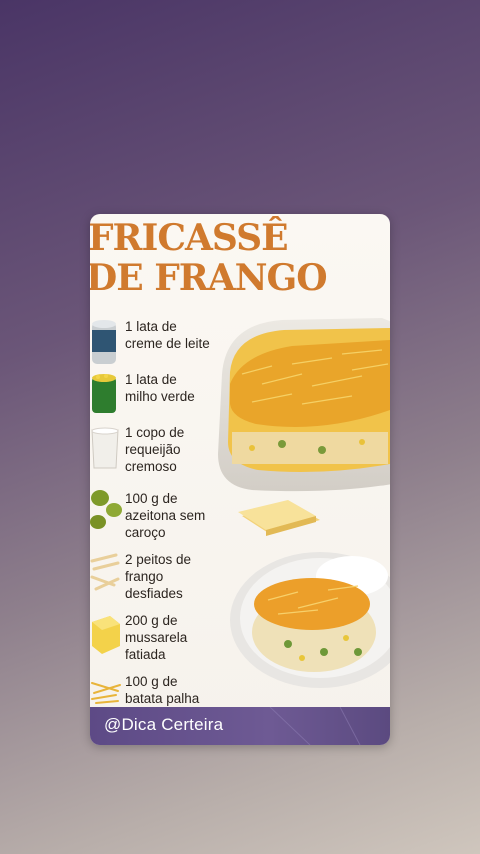  I want to click on shredded-chicken-icon, so click(106, 574).